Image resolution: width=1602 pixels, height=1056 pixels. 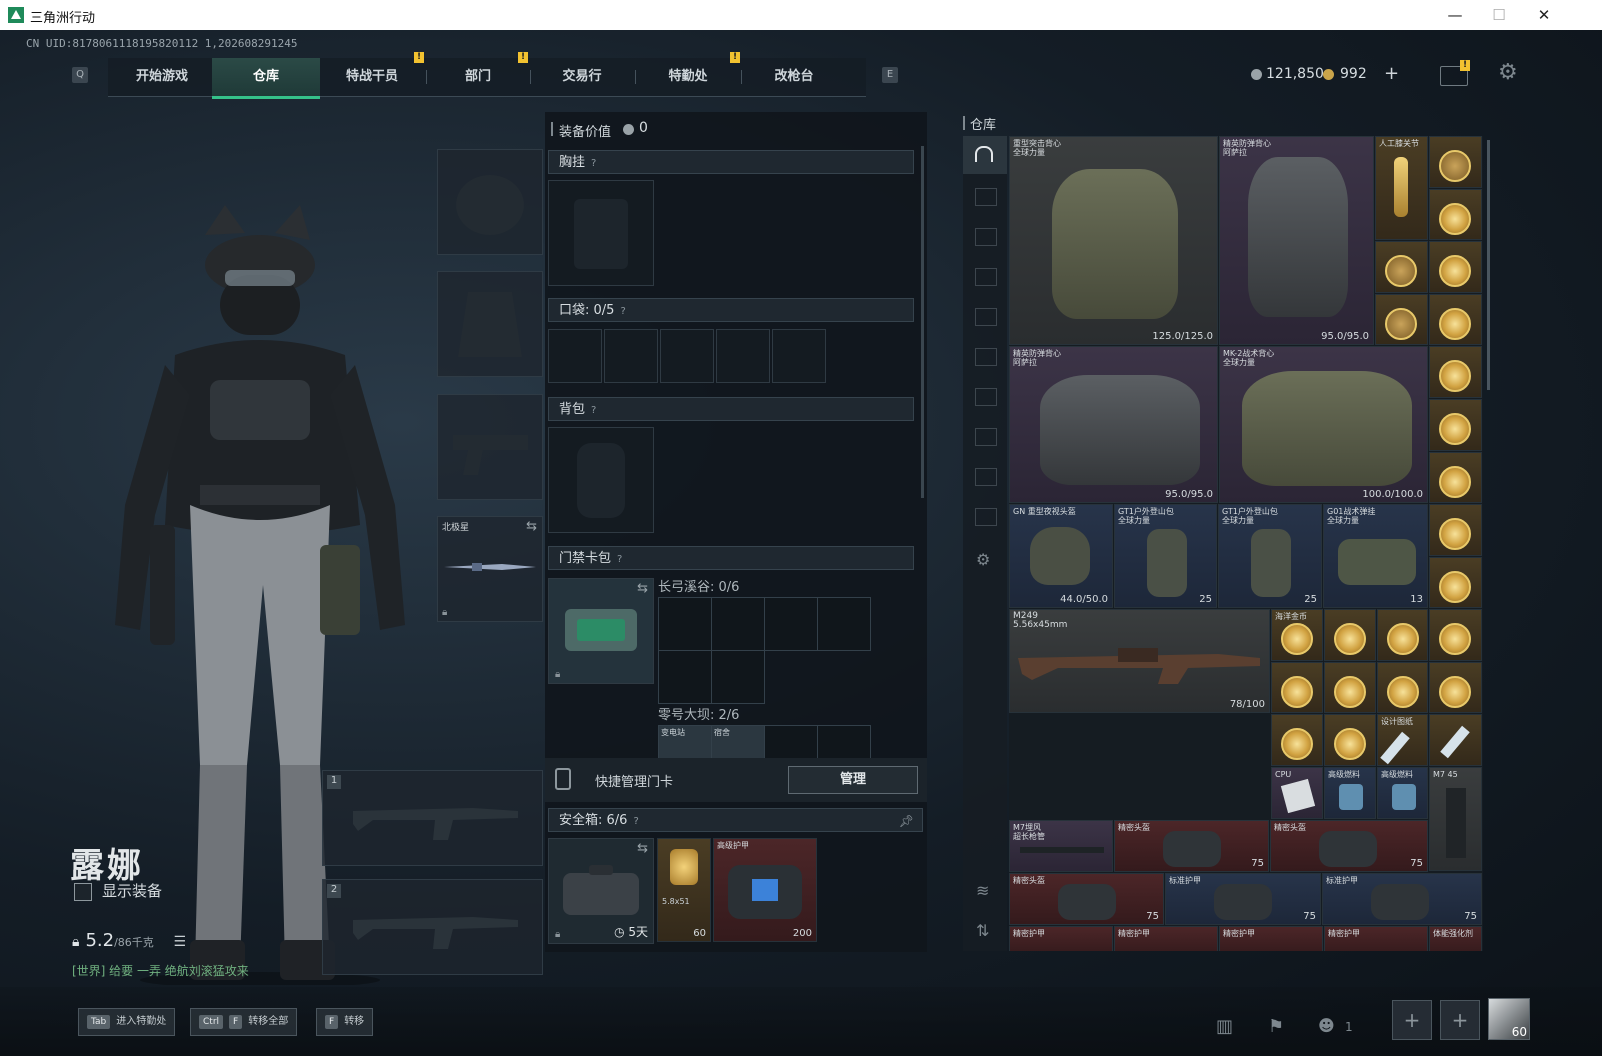 I want to click on warehouse-tab-5-icon, so click(x=986, y=357).